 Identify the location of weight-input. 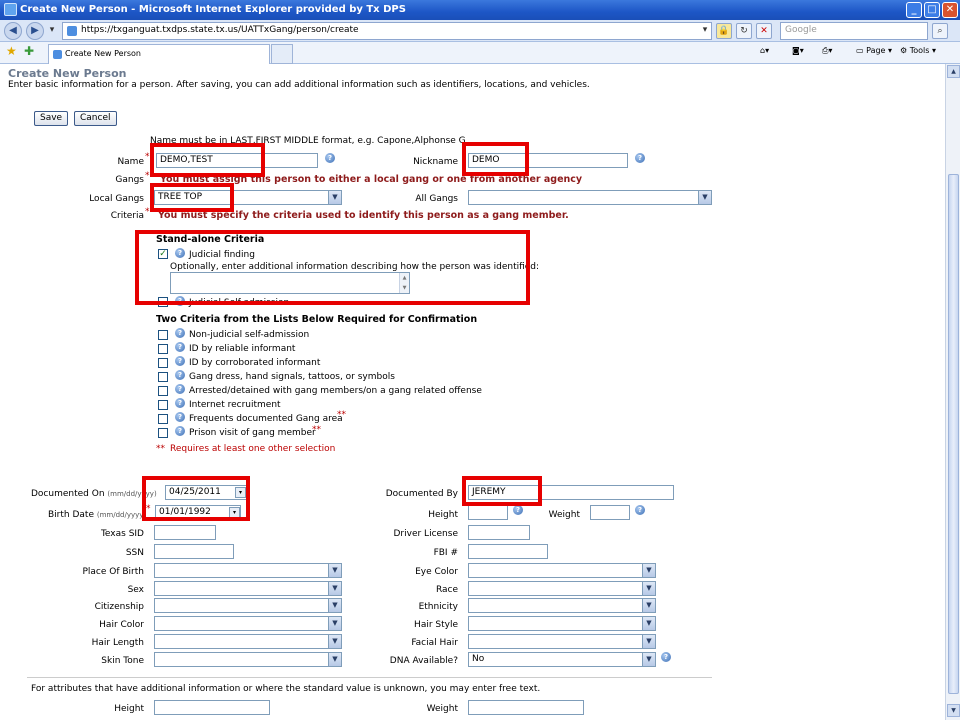
(610, 512).